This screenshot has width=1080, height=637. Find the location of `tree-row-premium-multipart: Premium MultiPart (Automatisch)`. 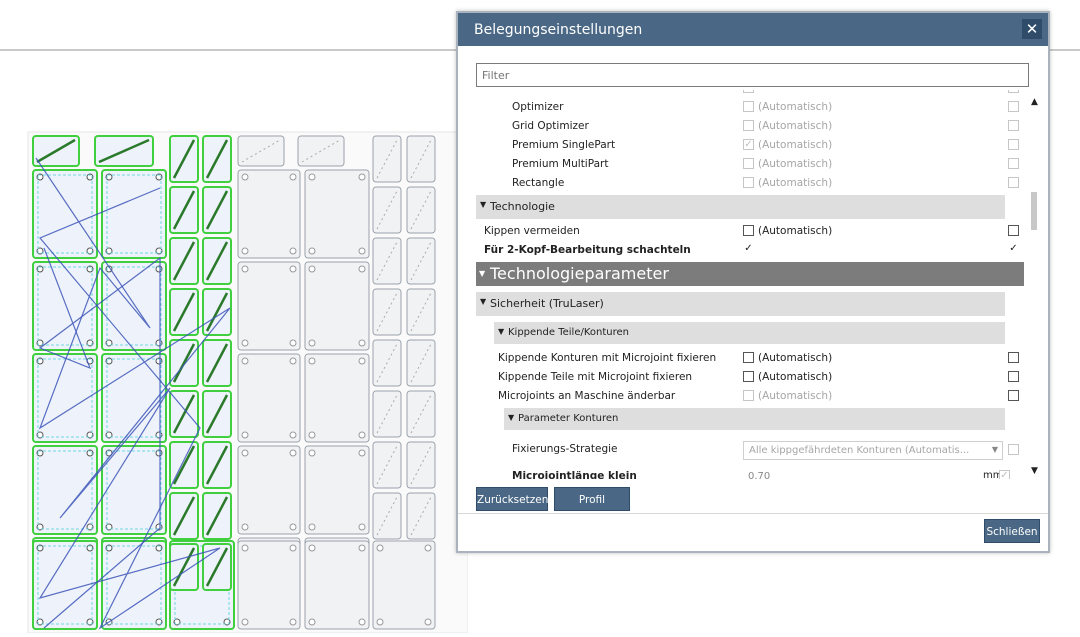

tree-row-premium-multipart: Premium MultiPart (Automatisch) is located at coordinates (752, 164).